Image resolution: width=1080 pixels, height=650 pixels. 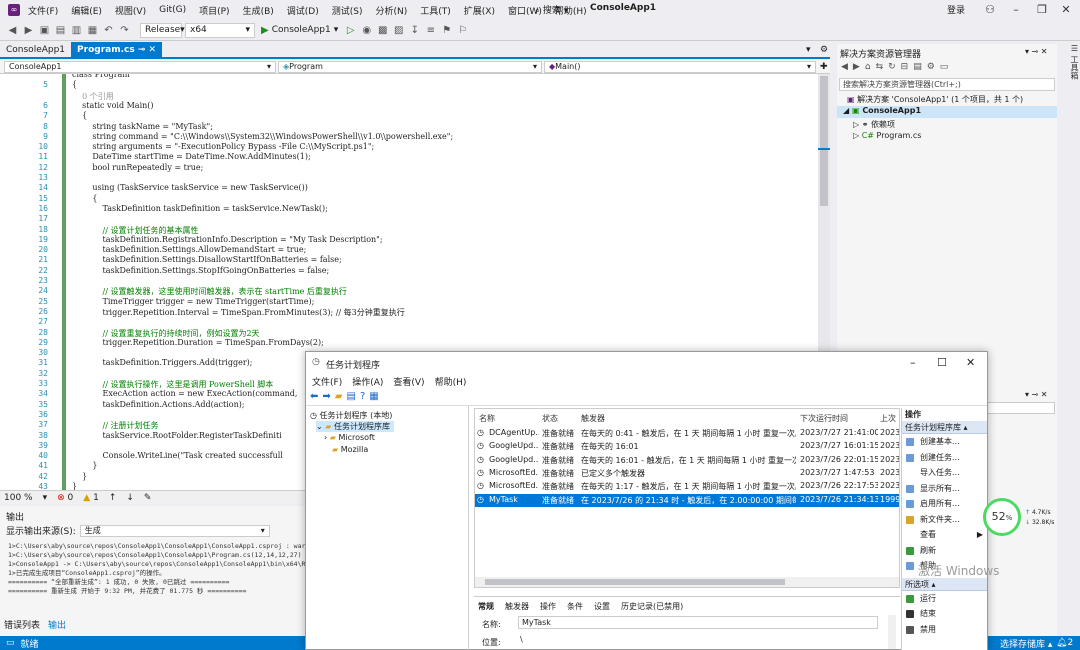 What do you see at coordinates (351, 415) in the screenshot?
I see `tree-item-root: ◷ 任务计划程序 (本地)` at bounding box center [351, 415].